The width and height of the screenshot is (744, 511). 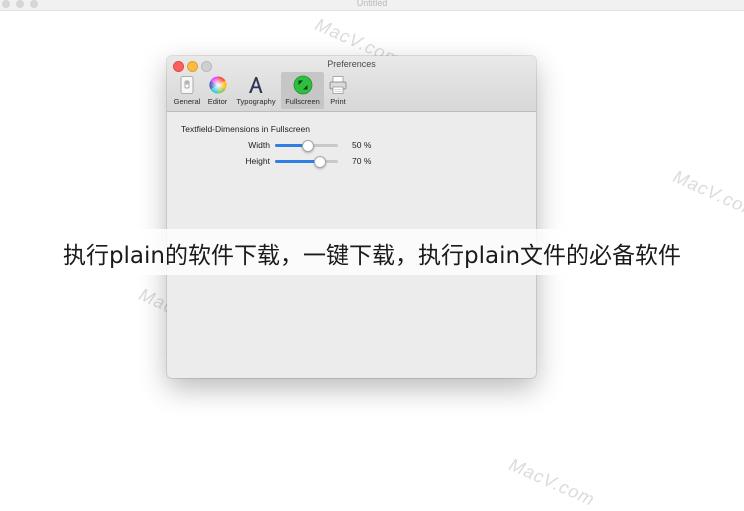 I want to click on width-slider-knob, so click(x=307, y=146).